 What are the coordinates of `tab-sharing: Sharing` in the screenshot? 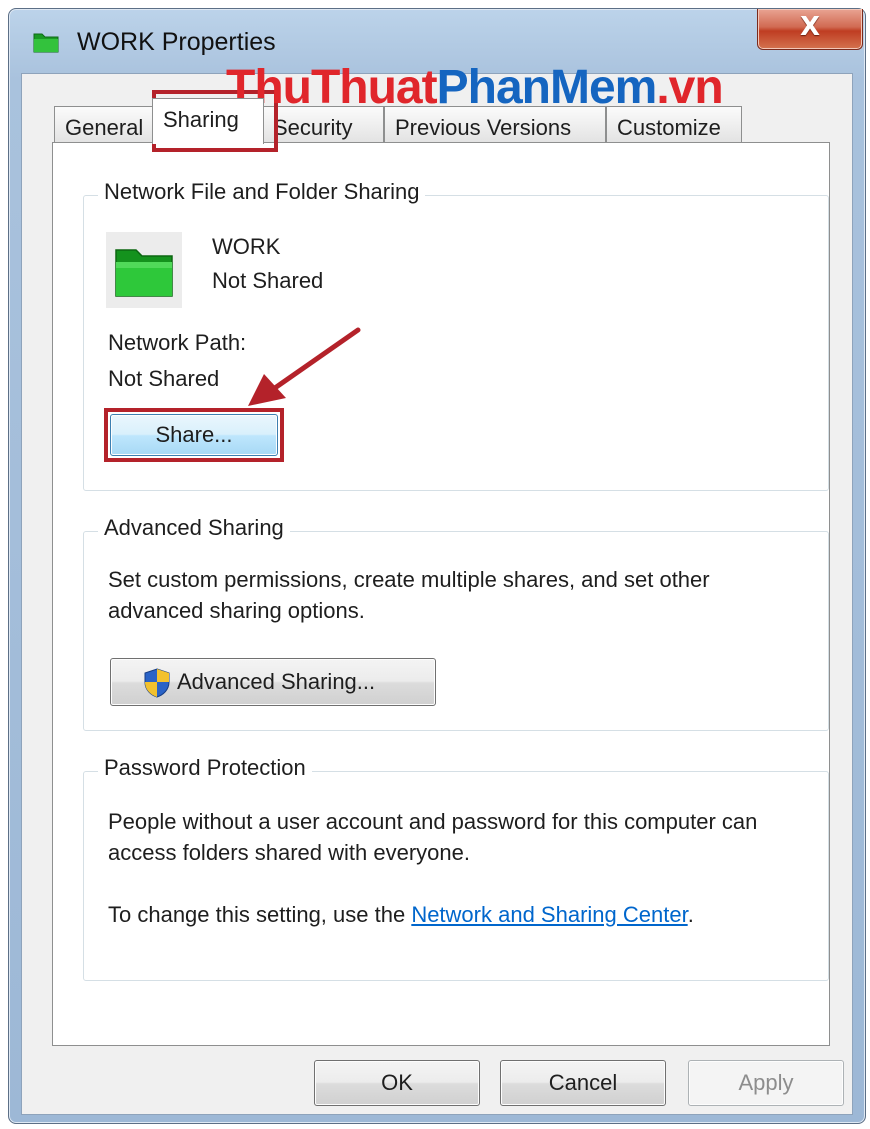 It's located at (208, 121).